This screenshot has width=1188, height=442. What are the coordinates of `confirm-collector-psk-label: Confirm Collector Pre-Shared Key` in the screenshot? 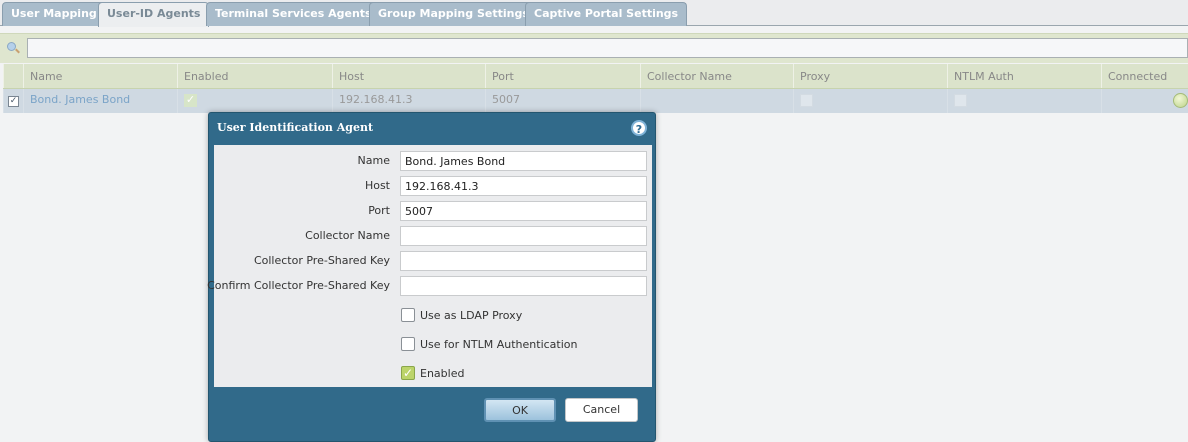 It's located at (298, 285).